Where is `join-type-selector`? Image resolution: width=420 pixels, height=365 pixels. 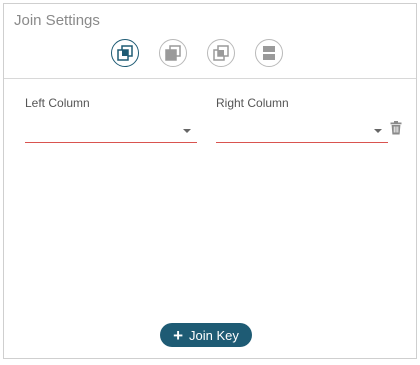
join-type-selector is located at coordinates (197, 53).